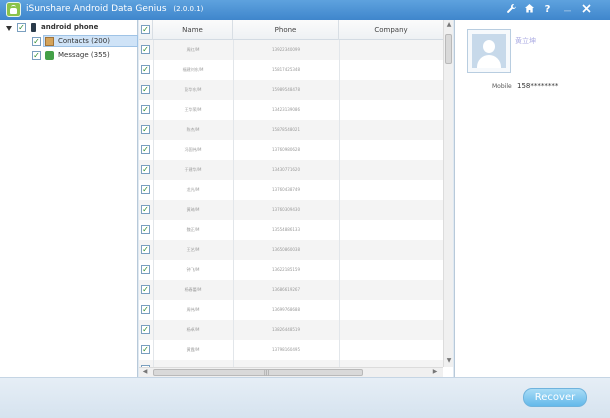 This screenshot has width=610, height=418. I want to click on table-row: ✓ 黄霞/M 13798160495, so click(291, 350).